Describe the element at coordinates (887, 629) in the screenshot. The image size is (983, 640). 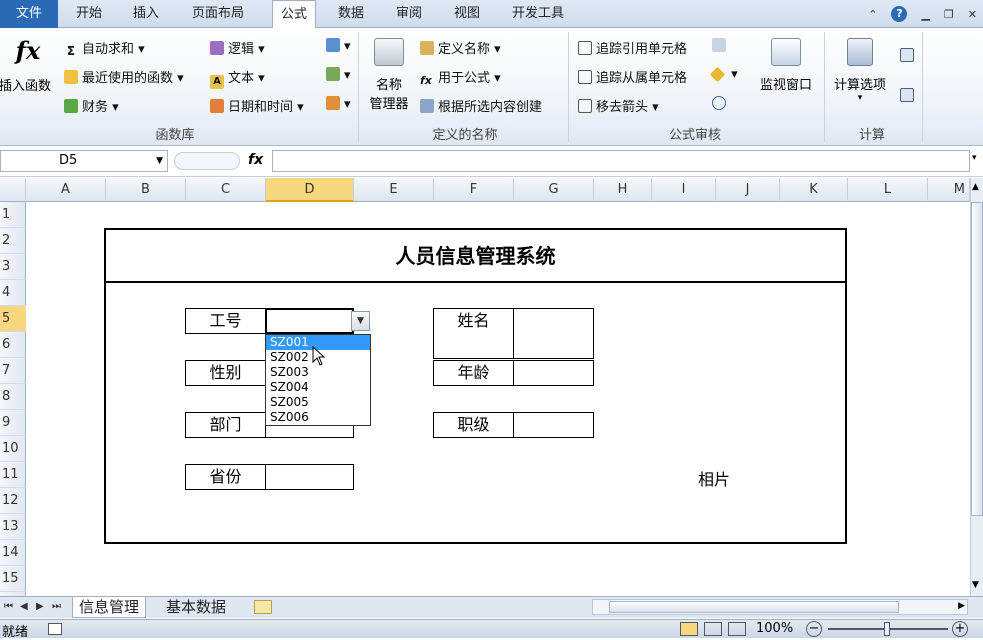
I see `zoom-slider-thumb` at that location.